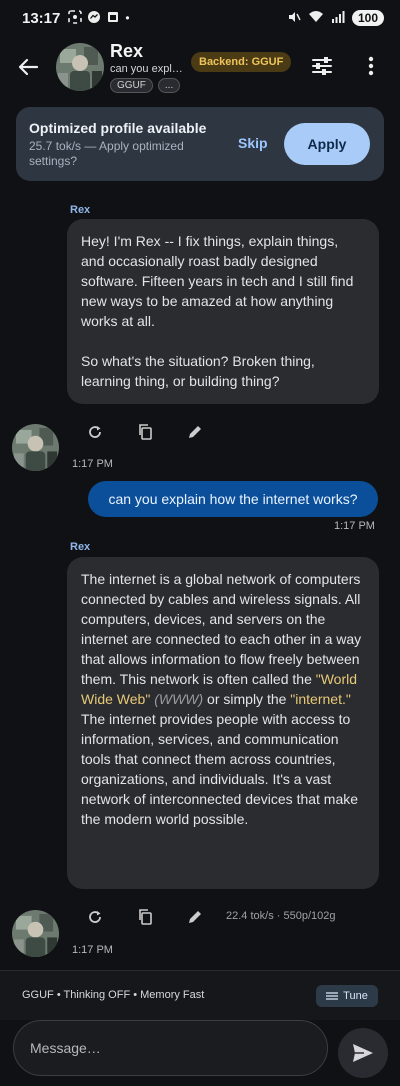  What do you see at coordinates (179, 699) in the screenshot?
I see `emphasis-text: (WWW)` at bounding box center [179, 699].